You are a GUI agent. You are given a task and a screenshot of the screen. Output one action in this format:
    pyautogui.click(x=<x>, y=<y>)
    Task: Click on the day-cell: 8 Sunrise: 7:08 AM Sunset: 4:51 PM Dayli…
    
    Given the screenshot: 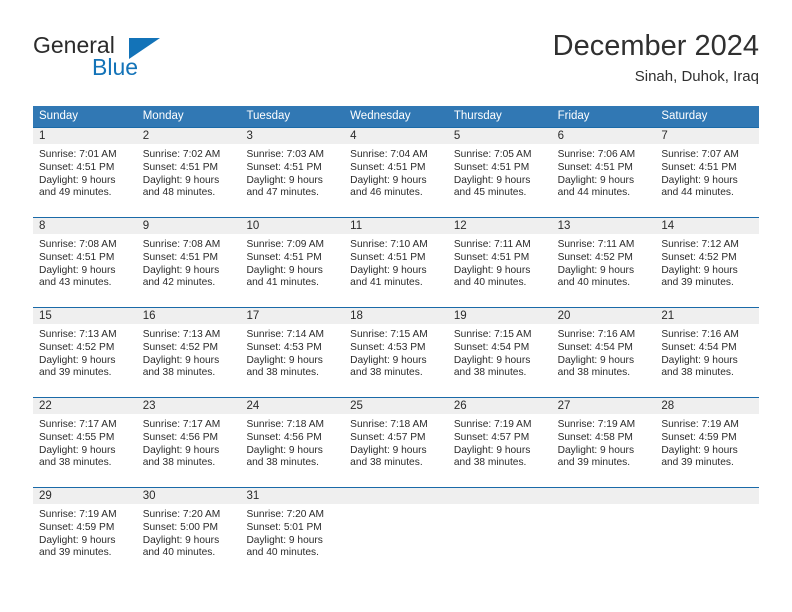 What is the action you would take?
    pyautogui.click(x=85, y=262)
    